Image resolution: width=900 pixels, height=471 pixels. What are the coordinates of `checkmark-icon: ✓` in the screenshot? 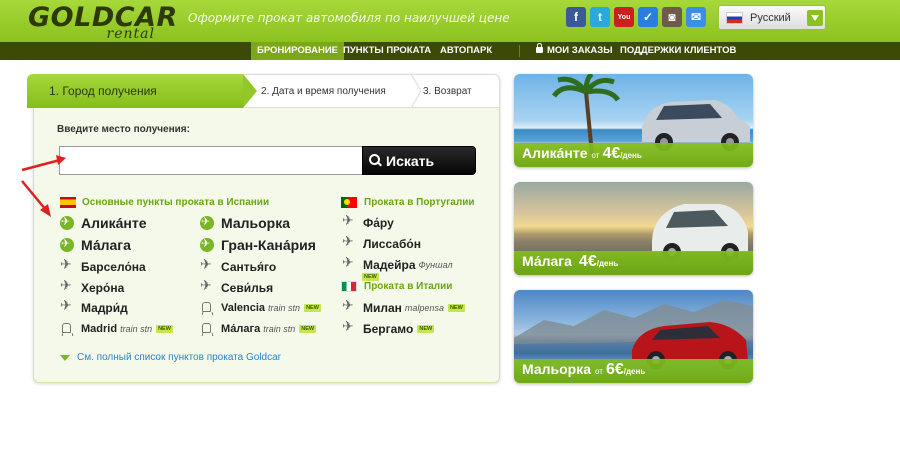 It's located at (648, 17).